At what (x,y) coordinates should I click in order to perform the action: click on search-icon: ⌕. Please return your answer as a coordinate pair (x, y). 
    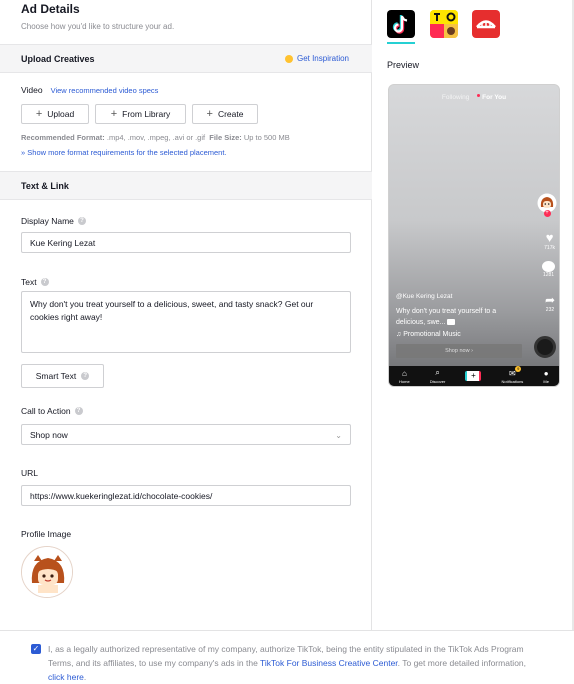
    Looking at the image, I should click on (437, 372).